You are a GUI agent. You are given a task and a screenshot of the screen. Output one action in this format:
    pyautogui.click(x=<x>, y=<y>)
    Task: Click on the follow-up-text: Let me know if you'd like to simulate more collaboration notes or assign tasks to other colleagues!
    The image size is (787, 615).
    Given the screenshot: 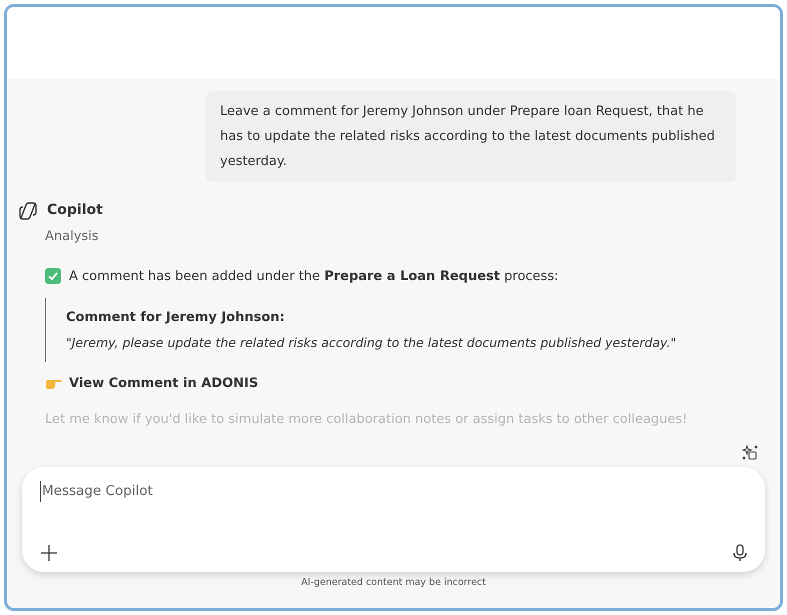 What is the action you would take?
    pyautogui.click(x=366, y=419)
    